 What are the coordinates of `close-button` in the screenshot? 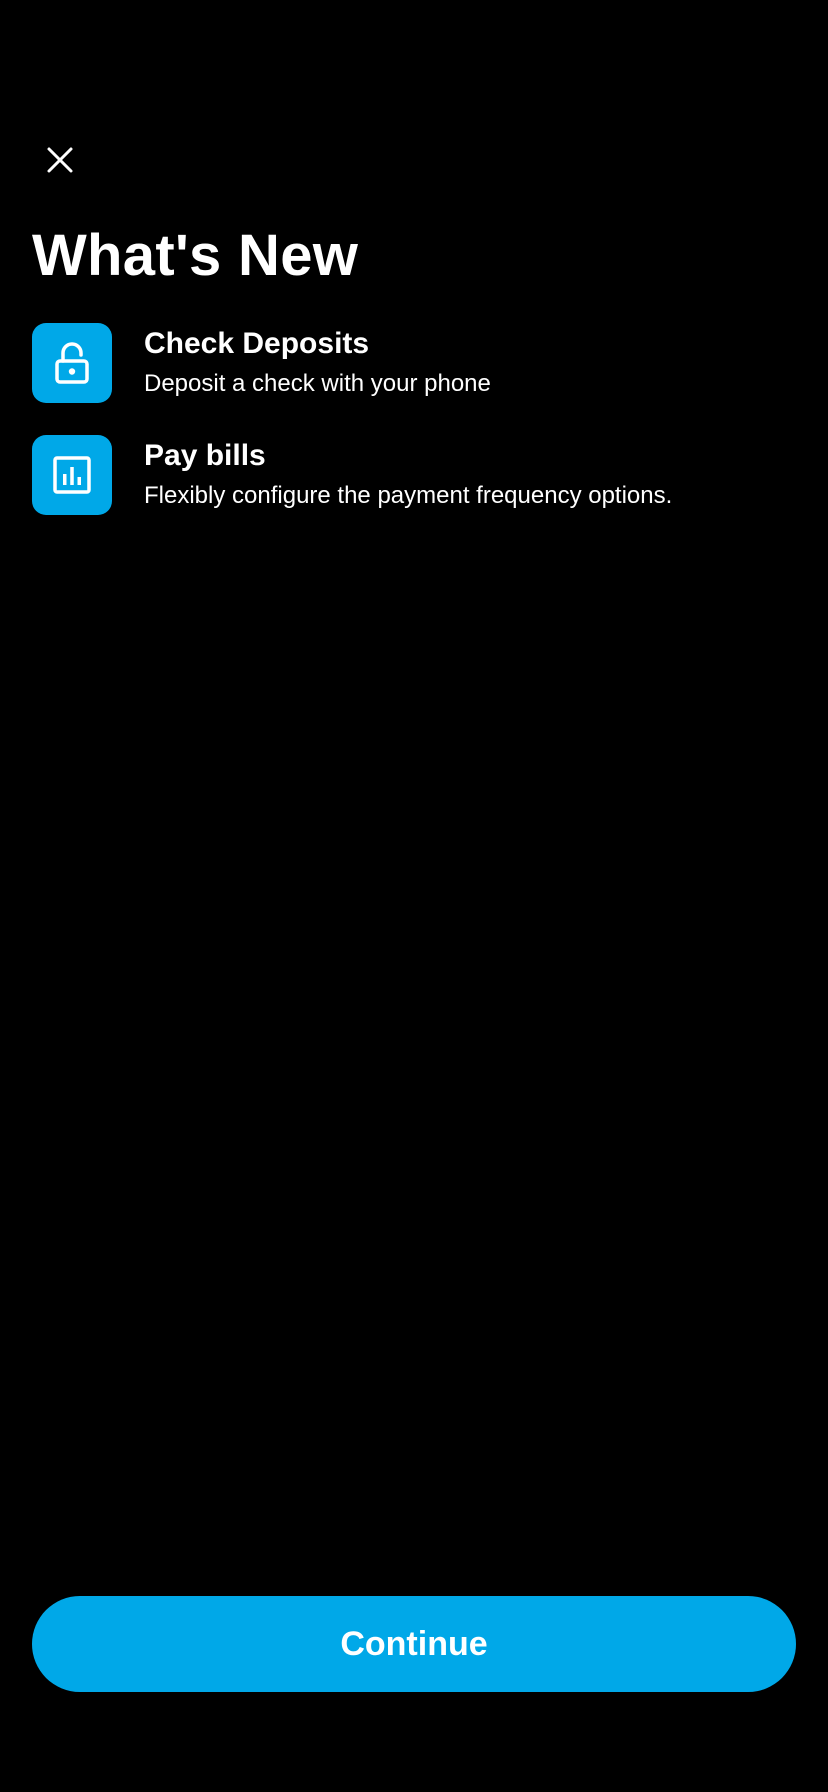 It's located at (60, 160).